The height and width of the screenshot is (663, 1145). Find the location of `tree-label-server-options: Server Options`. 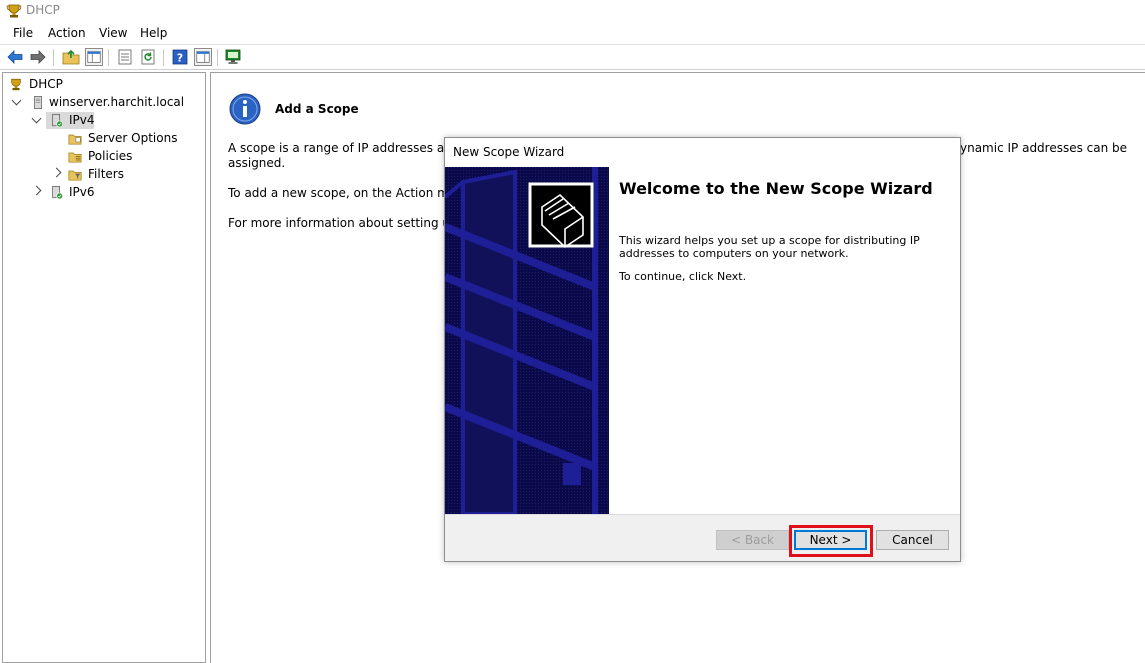

tree-label-server-options: Server Options is located at coordinates (133, 138).